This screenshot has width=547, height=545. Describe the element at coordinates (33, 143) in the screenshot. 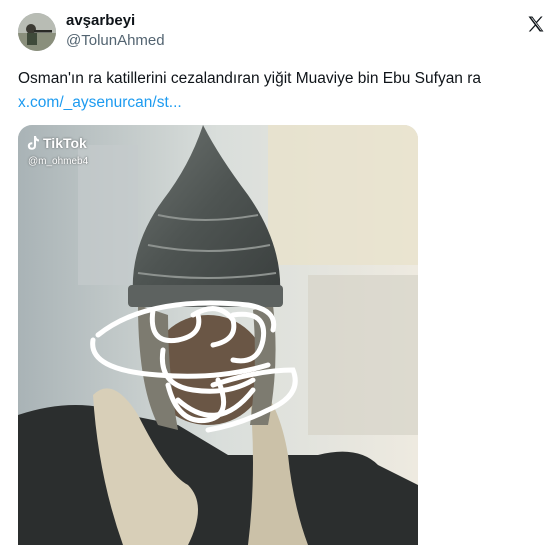

I see `tiktok-icon` at that location.